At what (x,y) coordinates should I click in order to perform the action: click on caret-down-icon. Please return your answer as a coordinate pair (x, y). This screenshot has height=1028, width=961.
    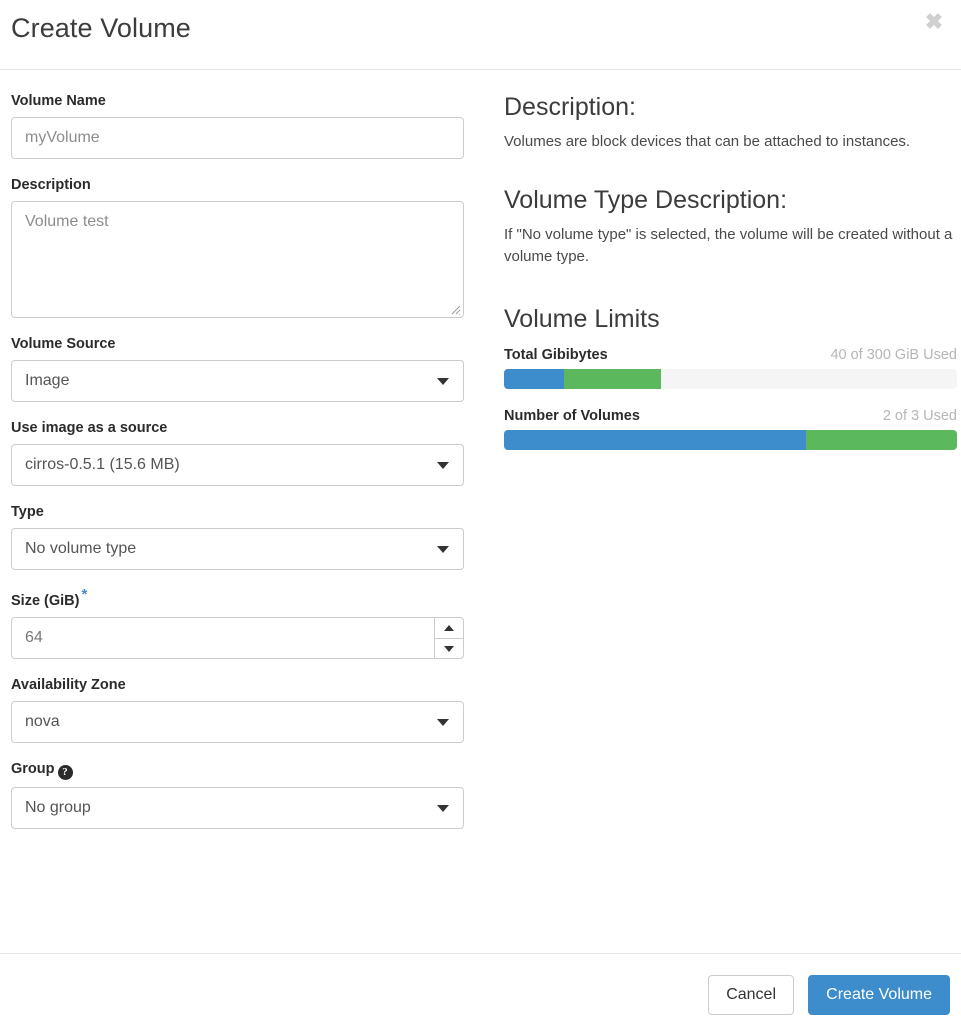
    Looking at the image, I should click on (449, 648).